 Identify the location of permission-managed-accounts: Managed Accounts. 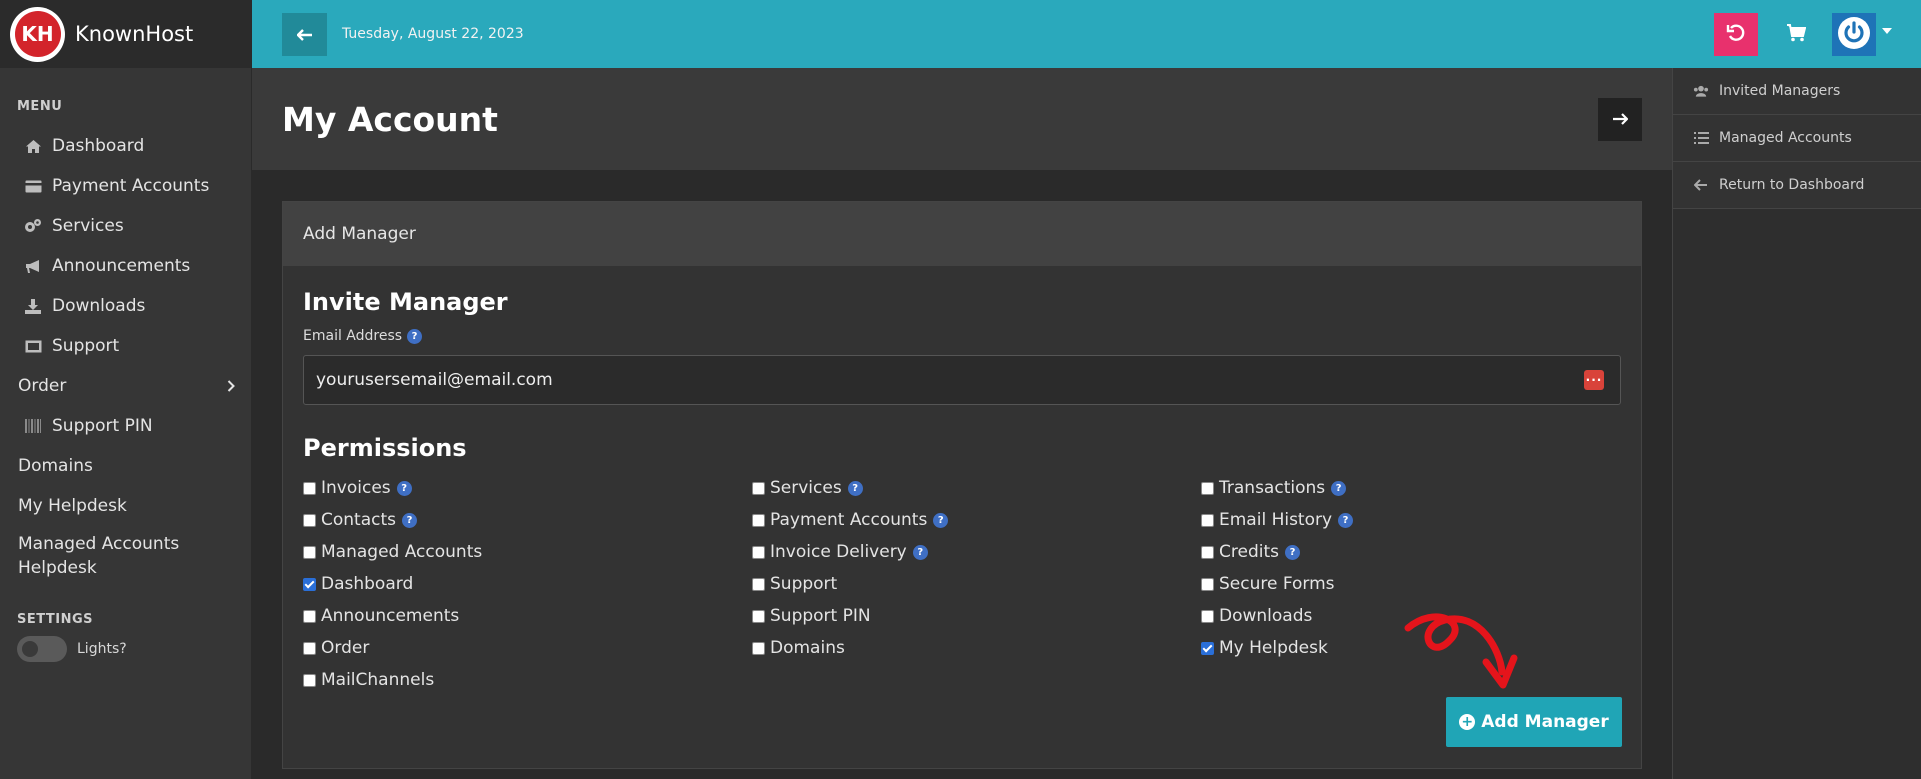
(392, 552).